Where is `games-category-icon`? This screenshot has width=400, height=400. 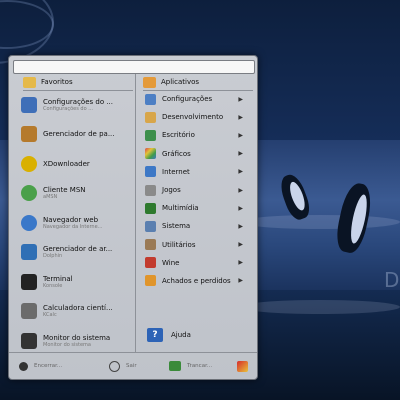
games-category-icon is located at coordinates (150, 190).